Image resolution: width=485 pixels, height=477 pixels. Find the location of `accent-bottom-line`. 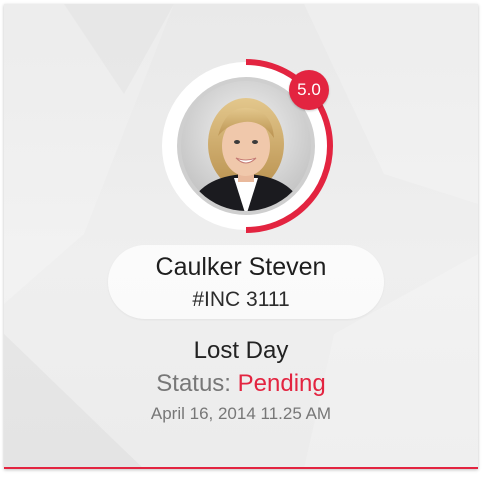

accent-bottom-line is located at coordinates (241, 468).